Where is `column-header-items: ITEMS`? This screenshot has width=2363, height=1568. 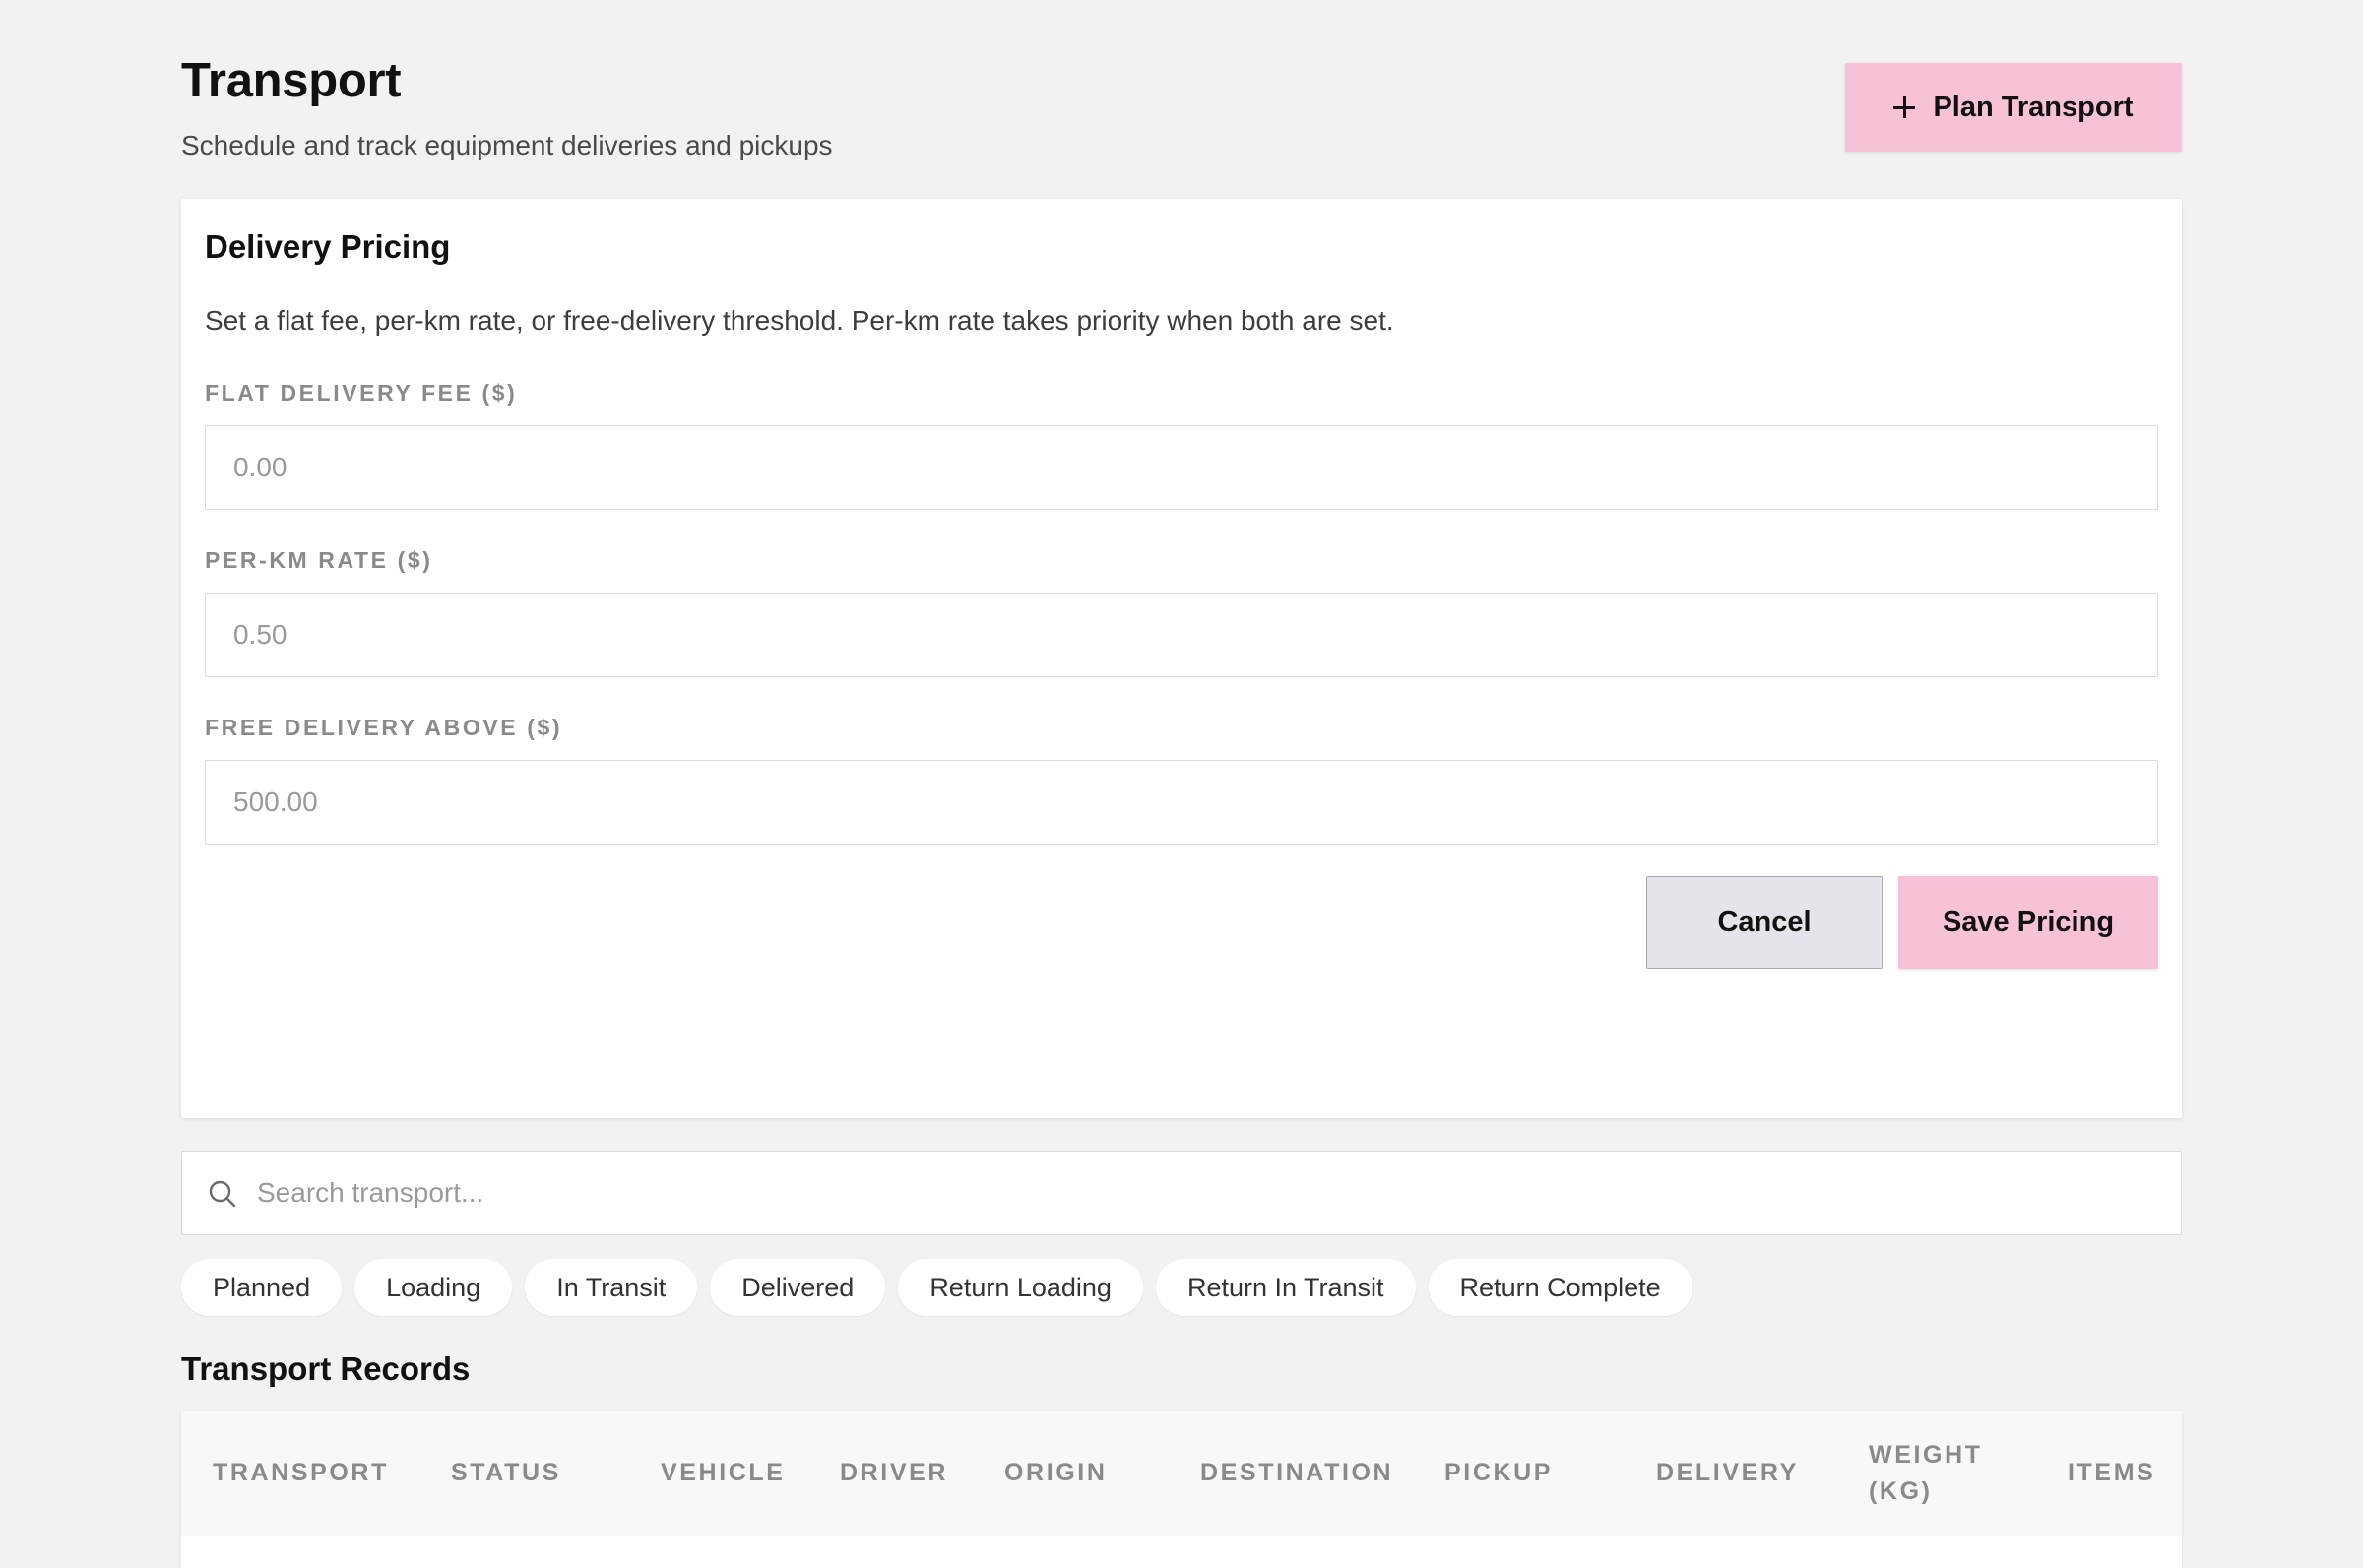 column-header-items: ITEMS is located at coordinates (2111, 1473).